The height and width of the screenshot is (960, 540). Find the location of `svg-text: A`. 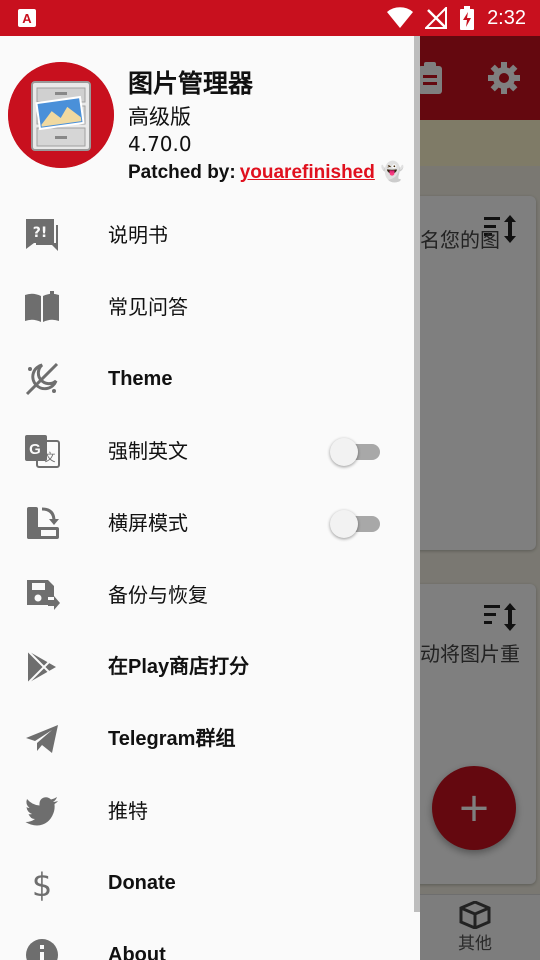

svg-text: A is located at coordinates (27, 18).